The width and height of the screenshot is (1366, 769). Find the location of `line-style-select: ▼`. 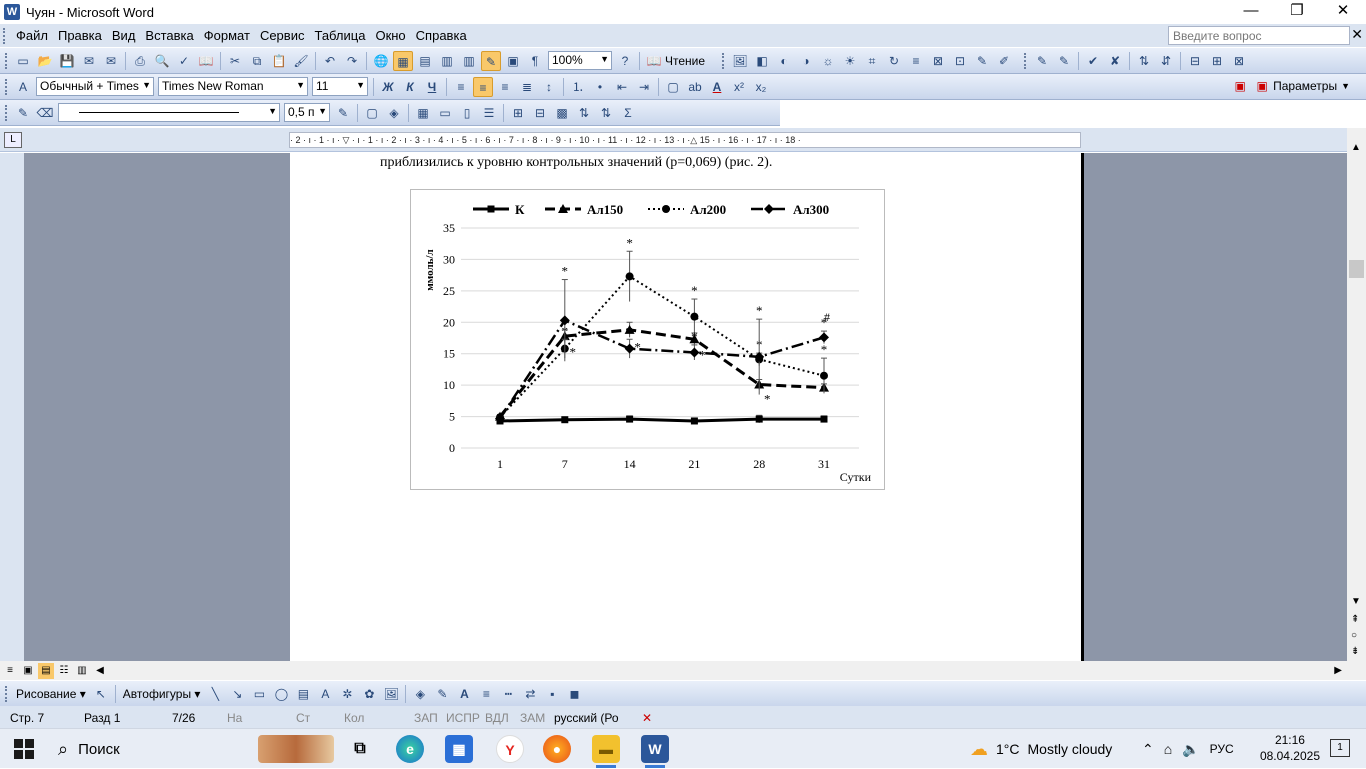

line-style-select: ▼ is located at coordinates (169, 112).